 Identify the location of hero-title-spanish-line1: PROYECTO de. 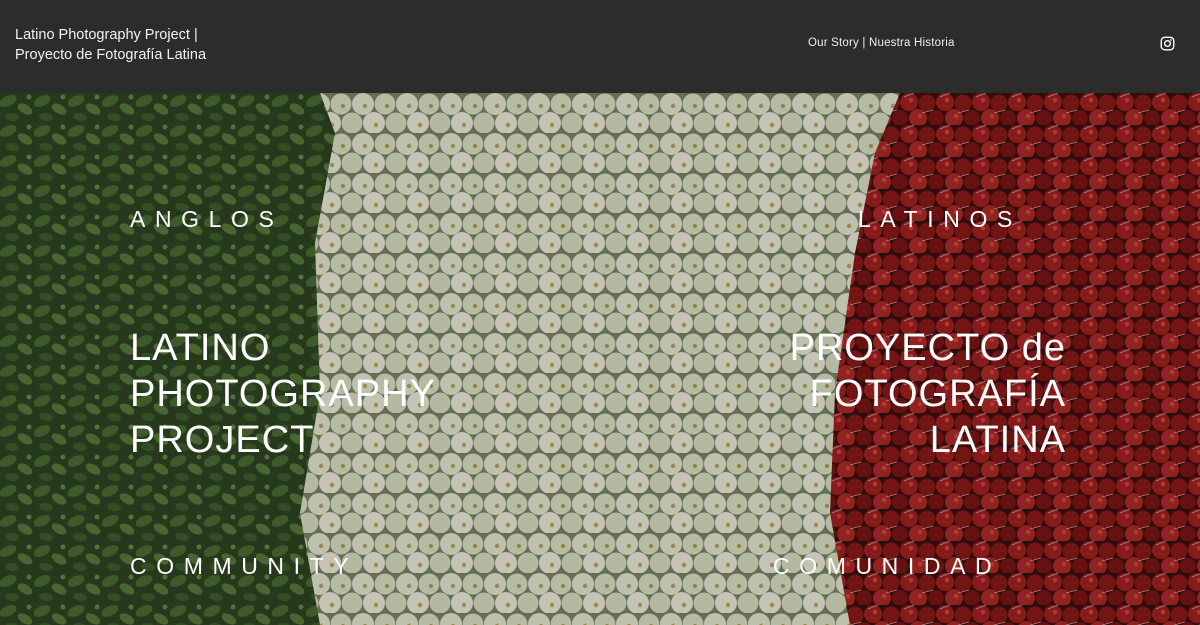
(927, 348).